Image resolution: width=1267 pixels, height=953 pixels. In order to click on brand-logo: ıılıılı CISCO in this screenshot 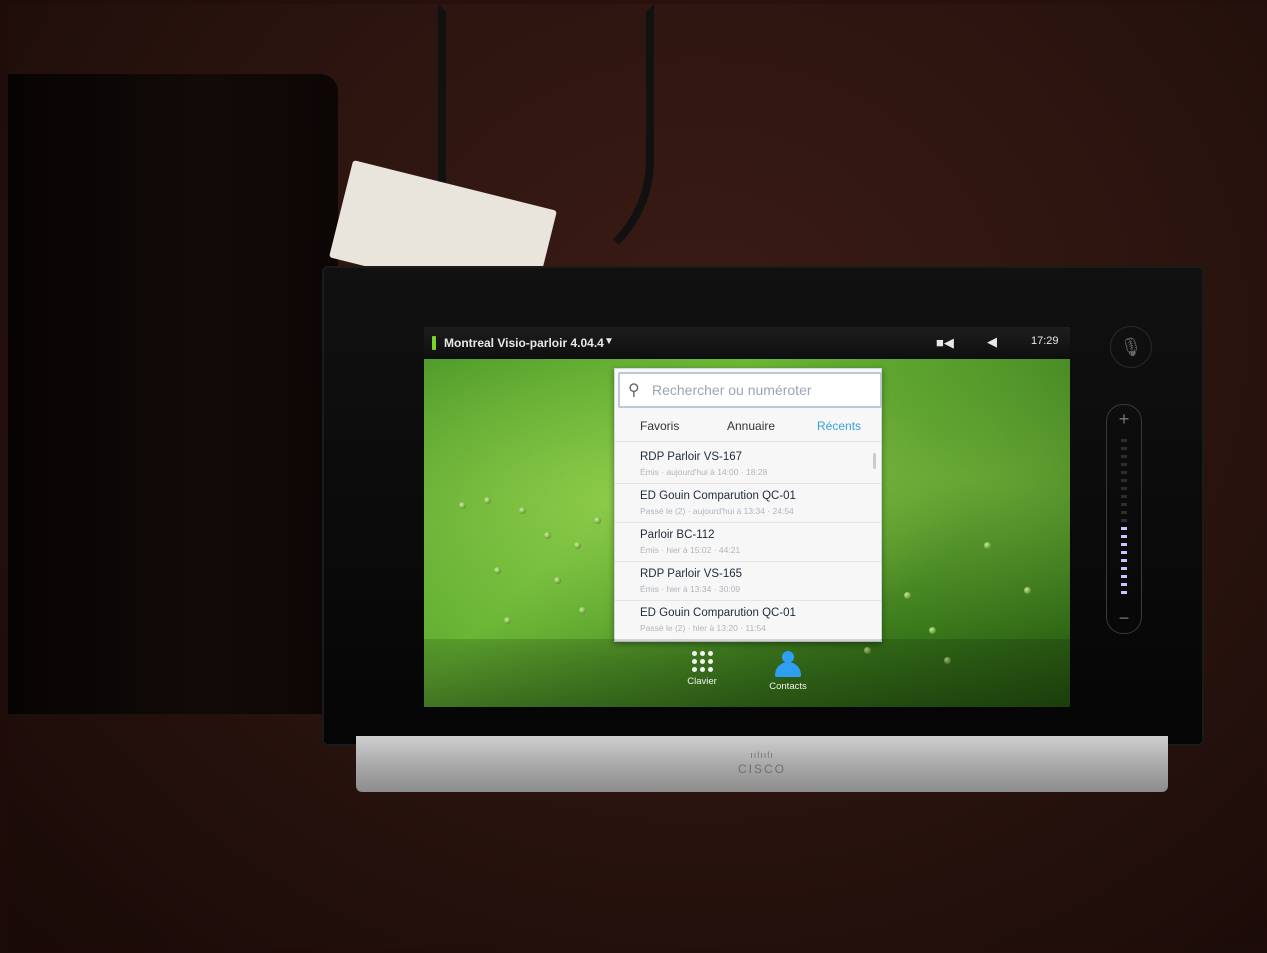, I will do `click(762, 763)`.